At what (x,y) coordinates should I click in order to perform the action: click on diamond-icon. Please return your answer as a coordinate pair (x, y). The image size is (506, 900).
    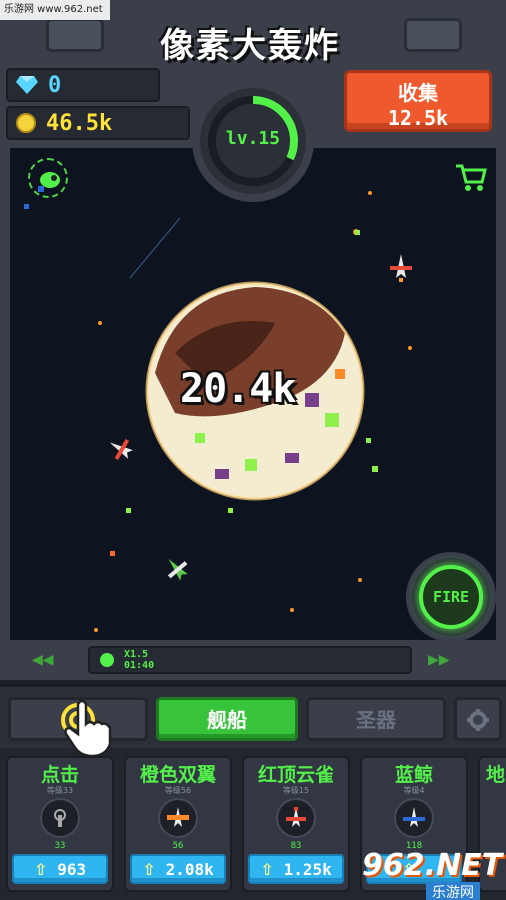
    Looking at the image, I should click on (27, 85).